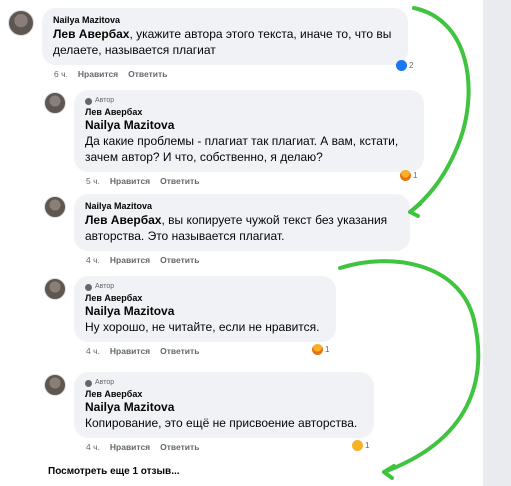 Image resolution: width=511 pixels, height=486 pixels. What do you see at coordinates (202, 327) in the screenshot?
I see `comment-text: Ну хорошо, не читайте, если не нравится.` at bounding box center [202, 327].